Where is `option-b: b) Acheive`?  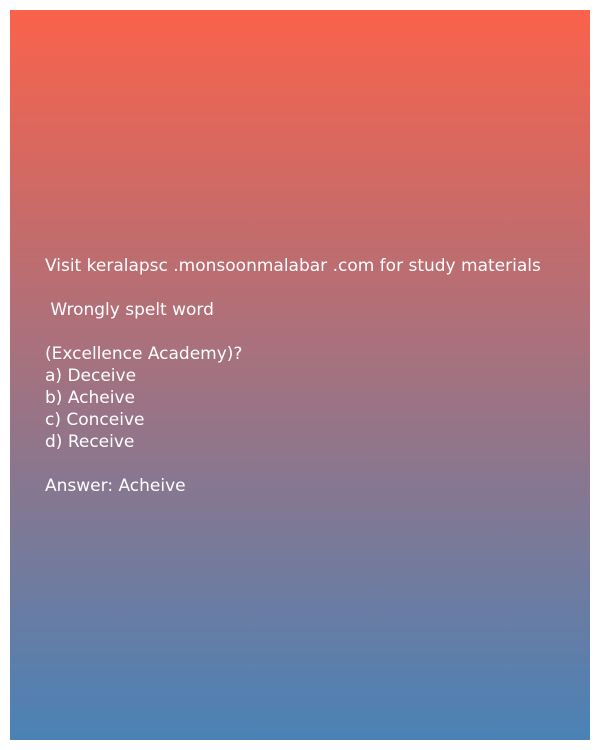
option-b: b) Acheive is located at coordinates (90, 398).